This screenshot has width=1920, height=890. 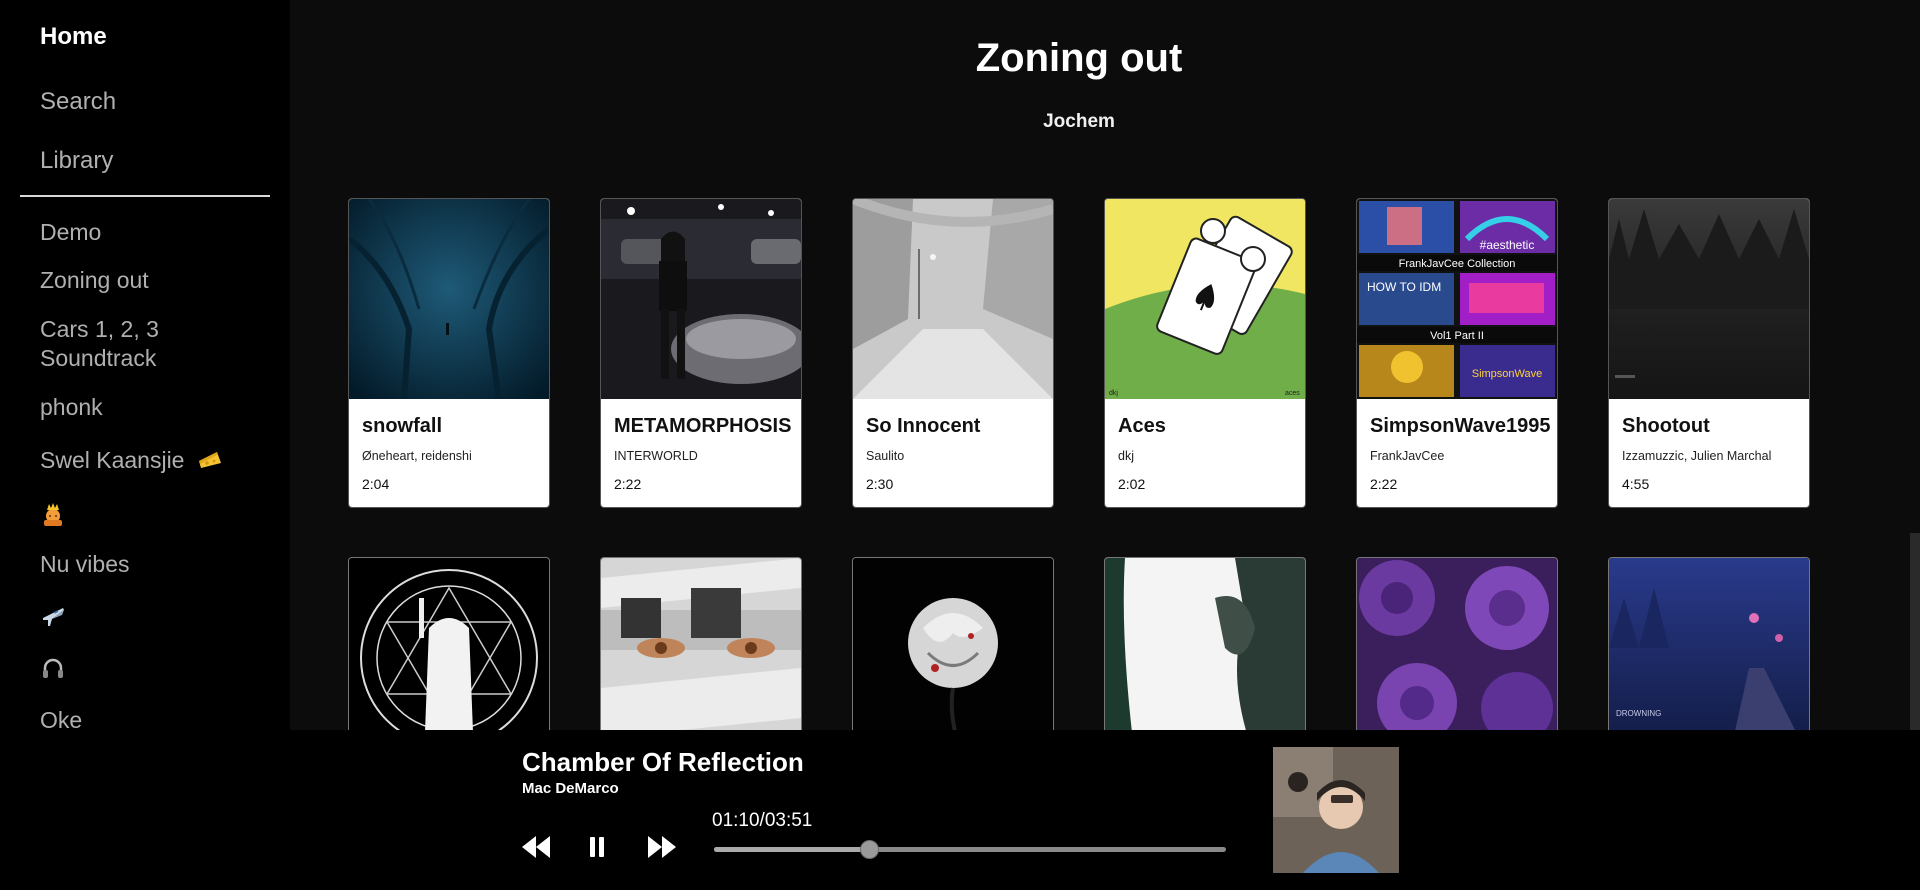 I want to click on nav-search: Search, so click(x=78, y=102).